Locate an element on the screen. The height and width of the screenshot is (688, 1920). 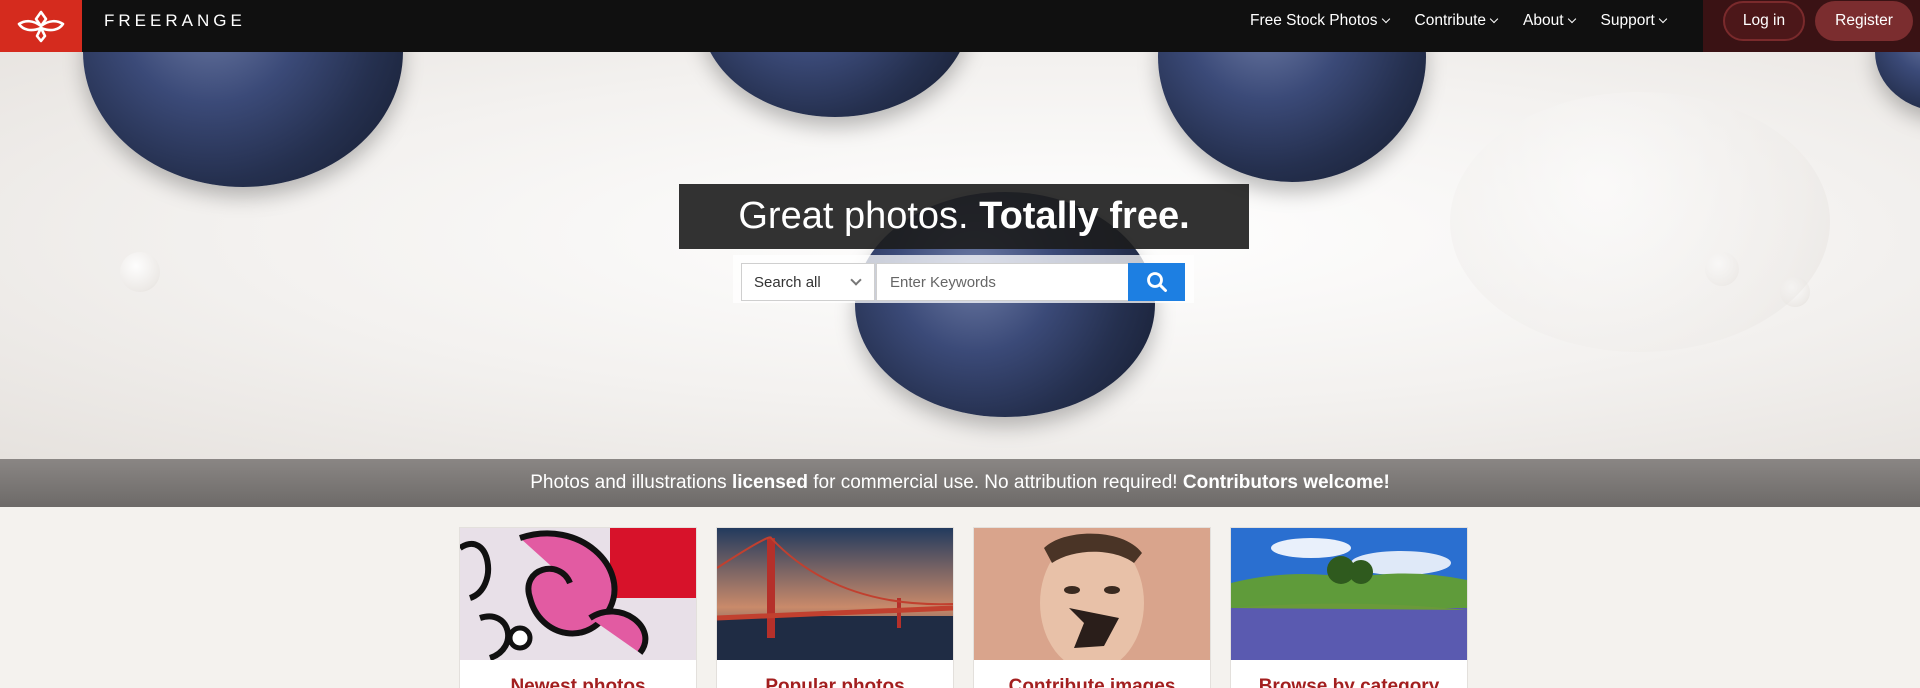
strip-text: Photos and illustrations is located at coordinates (628, 482).